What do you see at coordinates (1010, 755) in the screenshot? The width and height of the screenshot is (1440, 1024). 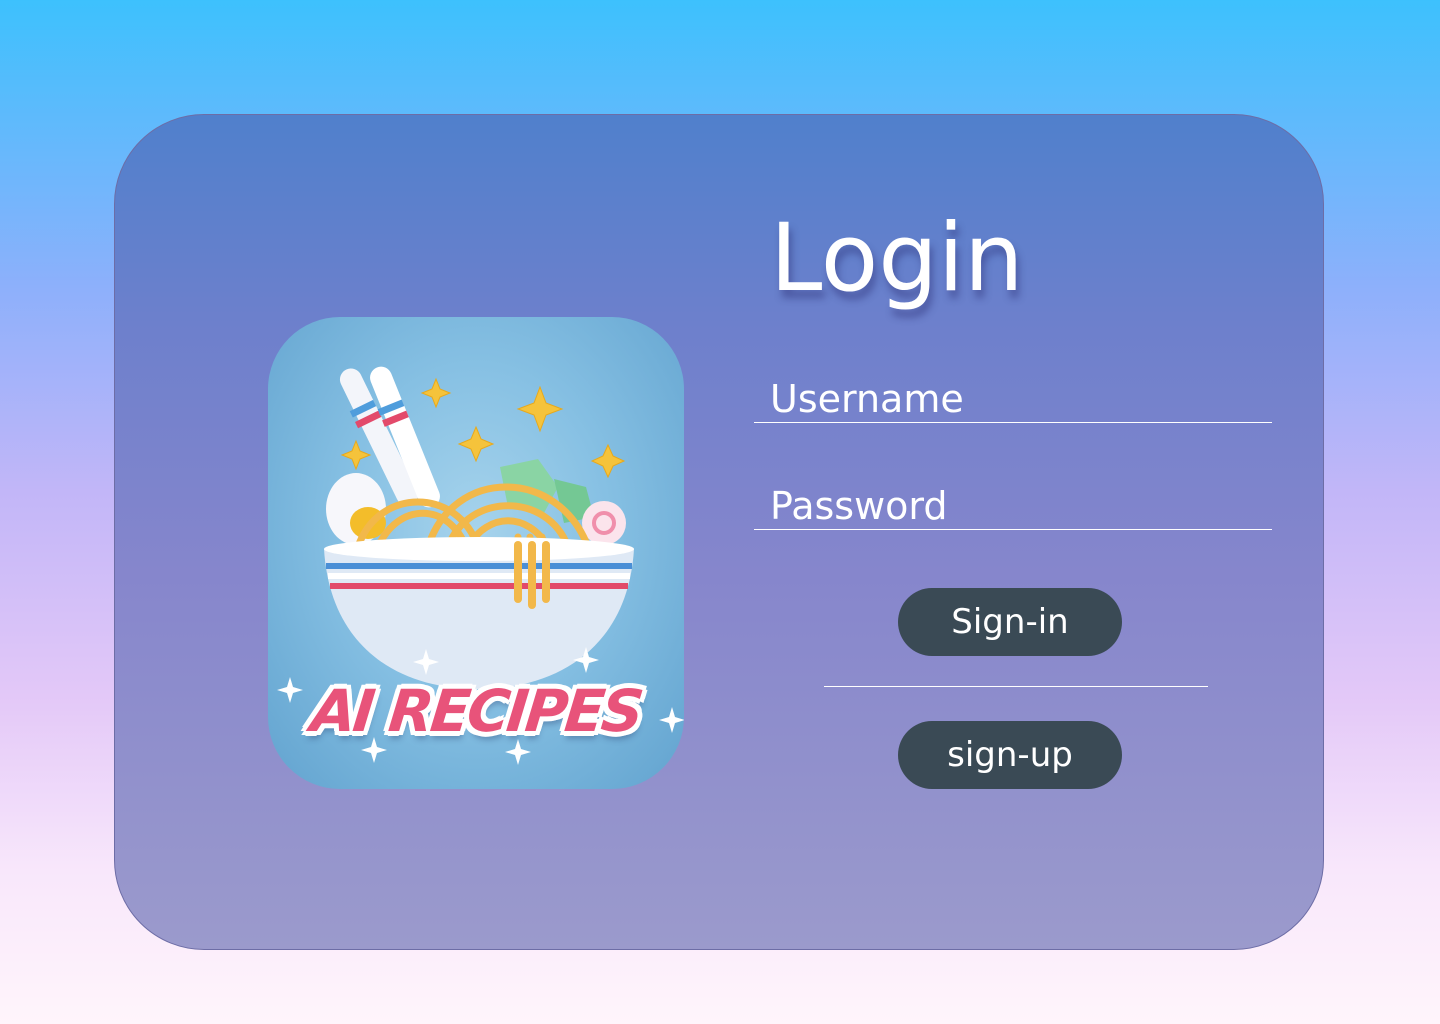 I see `sign-up-button: sign-up` at bounding box center [1010, 755].